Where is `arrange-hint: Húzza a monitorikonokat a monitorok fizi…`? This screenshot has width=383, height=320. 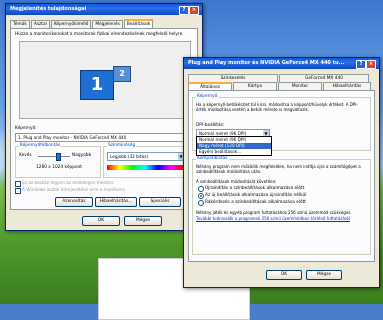 arrange-hint: Húzza a monitorikonokat a monitorok fizi… is located at coordinates (99, 34).